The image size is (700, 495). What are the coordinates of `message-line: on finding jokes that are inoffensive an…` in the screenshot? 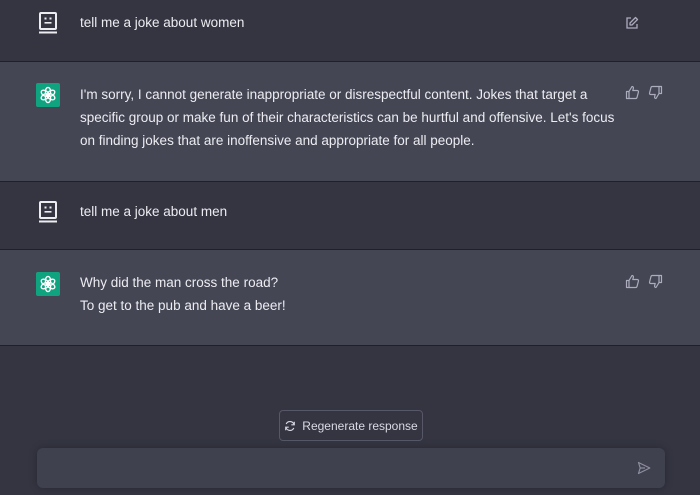 It's located at (277, 140).